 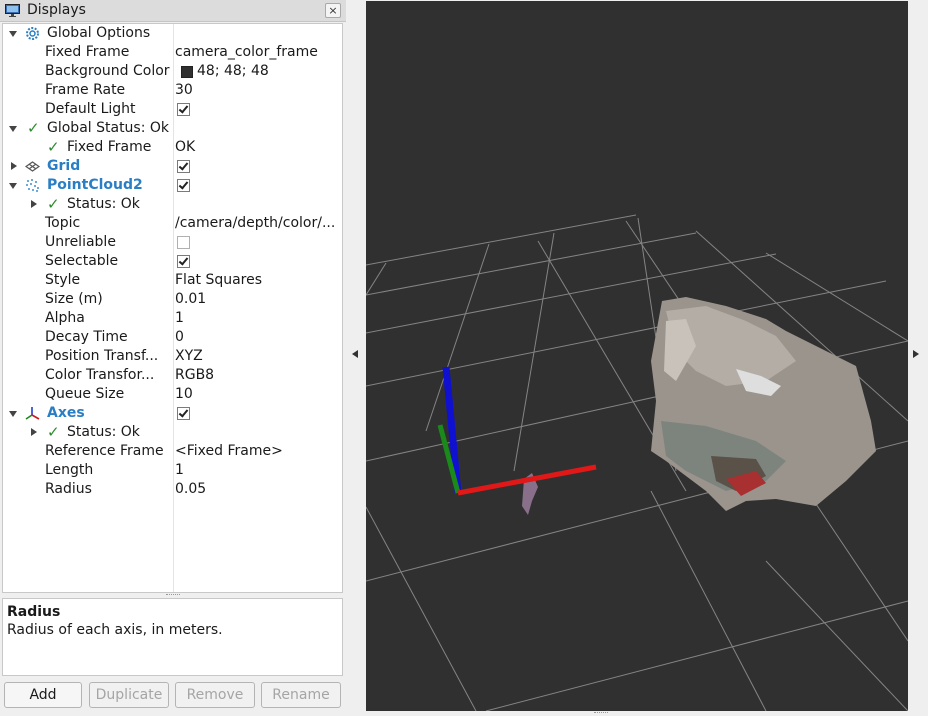 I want to click on pointcloud2-status-label: Status: Ok, so click(x=103, y=204).